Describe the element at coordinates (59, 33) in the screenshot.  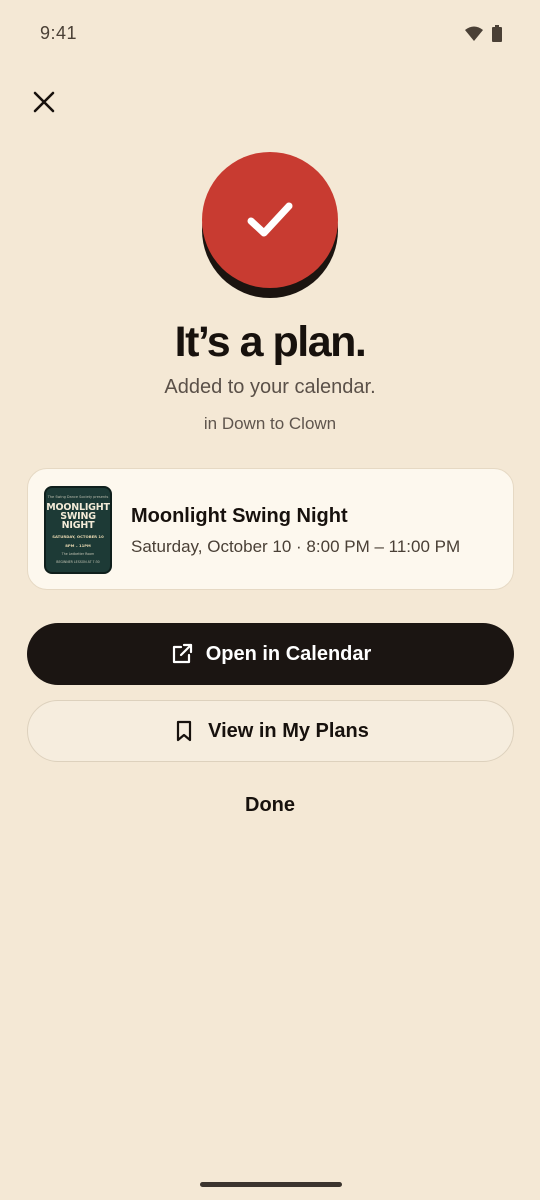
I see `status-time: 9:41` at that location.